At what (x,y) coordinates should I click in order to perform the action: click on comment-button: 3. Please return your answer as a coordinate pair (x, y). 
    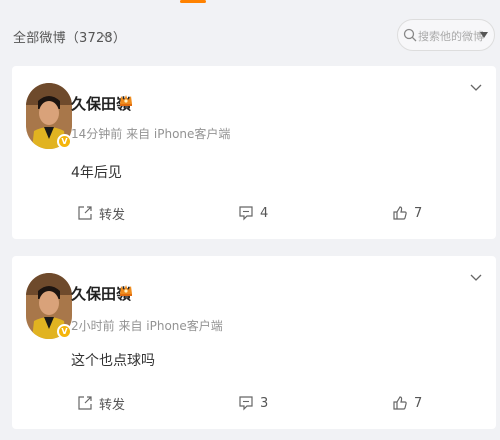
    Looking at the image, I should click on (253, 403).